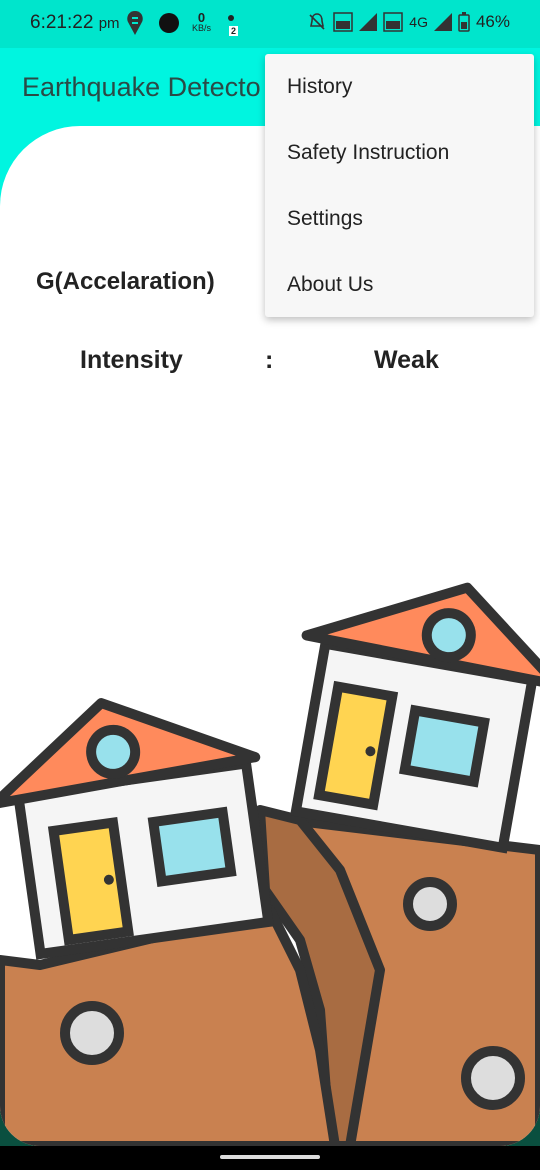 The width and height of the screenshot is (540, 1170). What do you see at coordinates (201, 17) in the screenshot?
I see `speed-value: 0` at bounding box center [201, 17].